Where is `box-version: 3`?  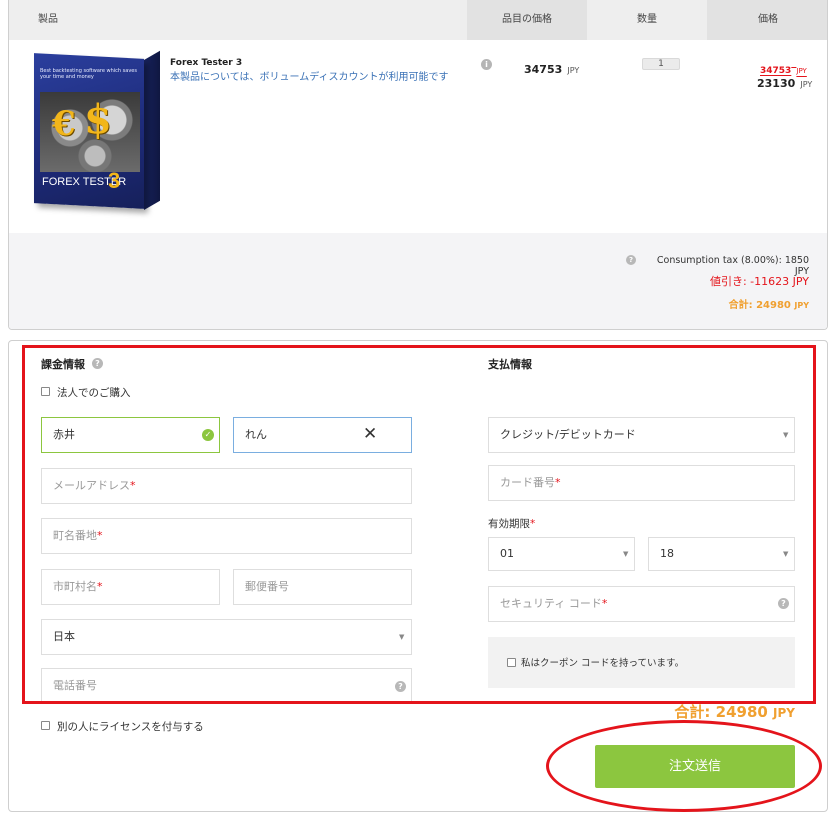
box-version: 3 is located at coordinates (114, 180).